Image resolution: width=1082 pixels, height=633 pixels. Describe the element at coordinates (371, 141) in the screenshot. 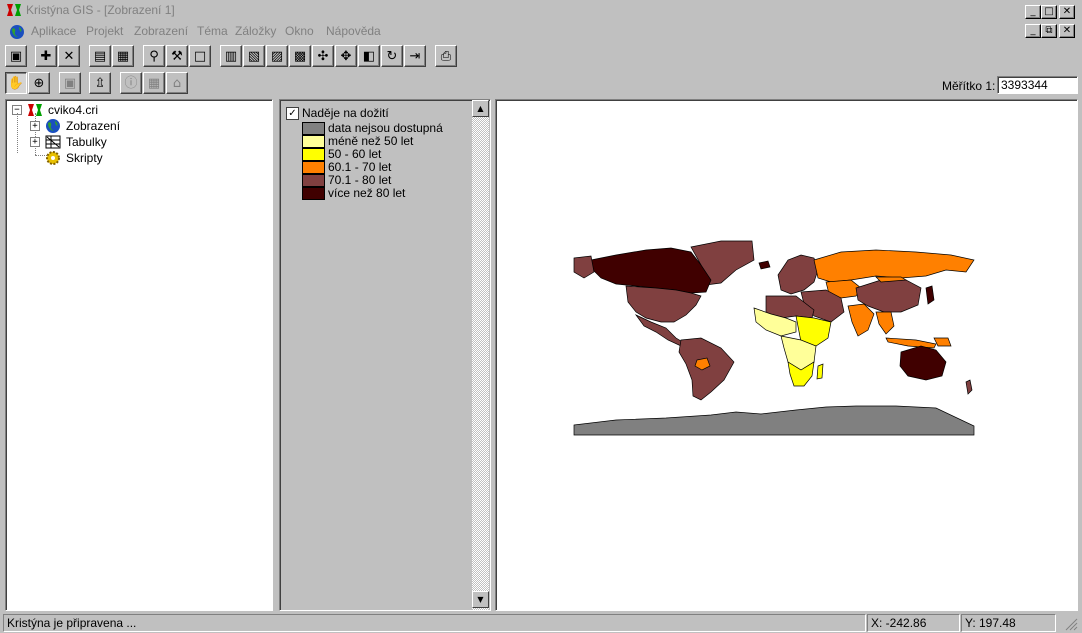

I see `legend-class-label: méně než 50 let` at that location.